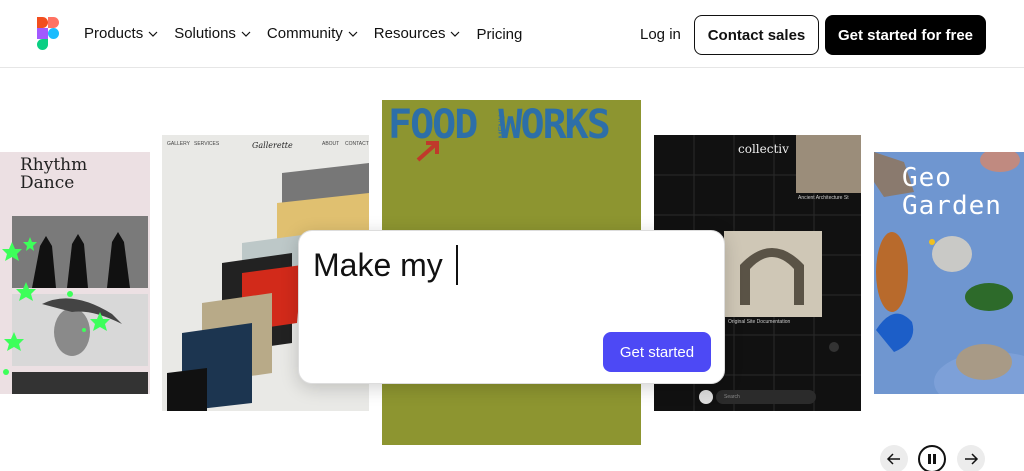 The width and height of the screenshot is (1024, 471). Describe the element at coordinates (949, 273) in the screenshot. I see `template-card-geo-garden: Geo Garden` at that location.